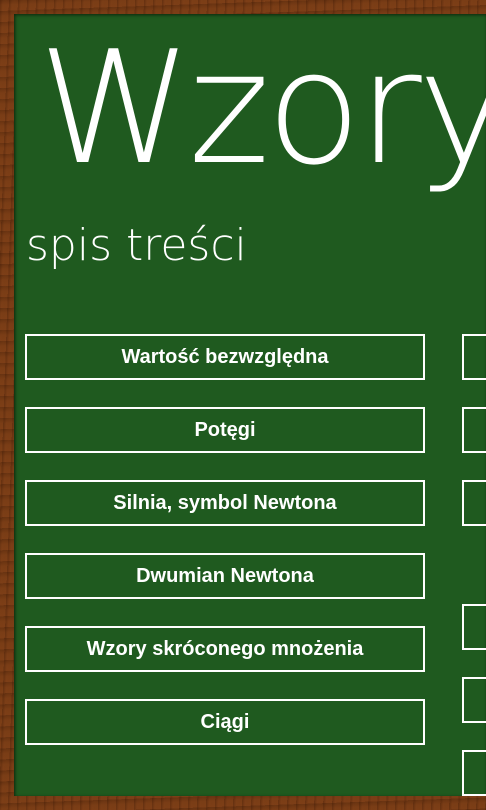  Describe the element at coordinates (225, 357) in the screenshot. I see `topic-button-absolute-value: Wartość bezwzględna` at that location.